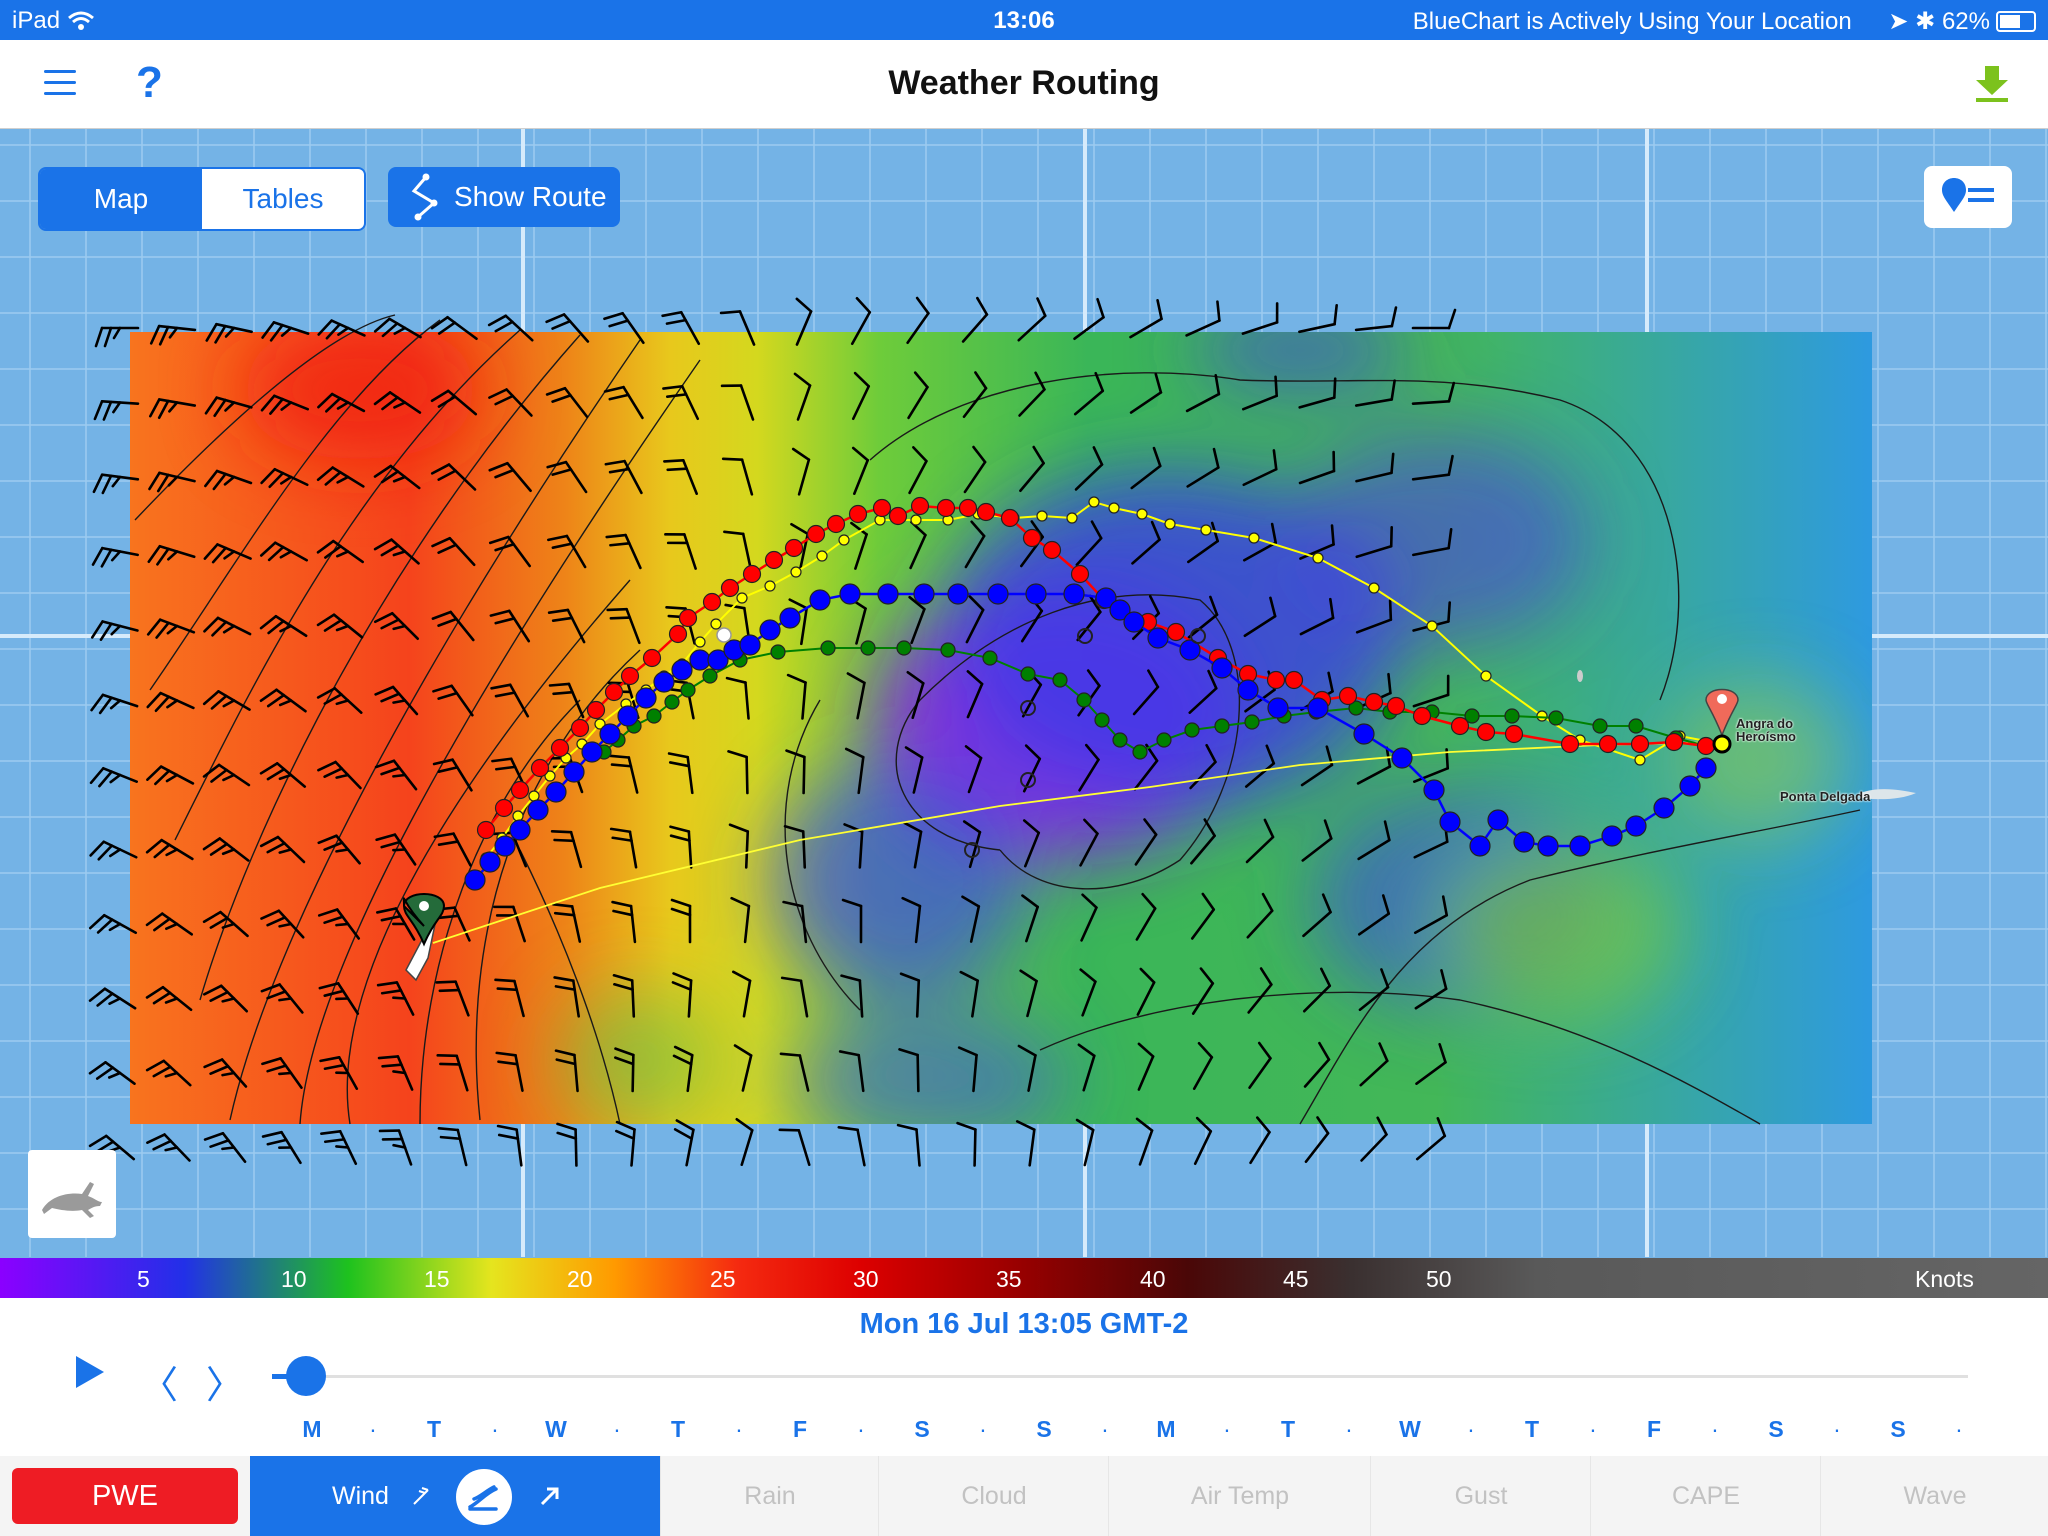  Describe the element at coordinates (1965, 21) in the screenshot. I see `battery-percent: 62%` at that location.